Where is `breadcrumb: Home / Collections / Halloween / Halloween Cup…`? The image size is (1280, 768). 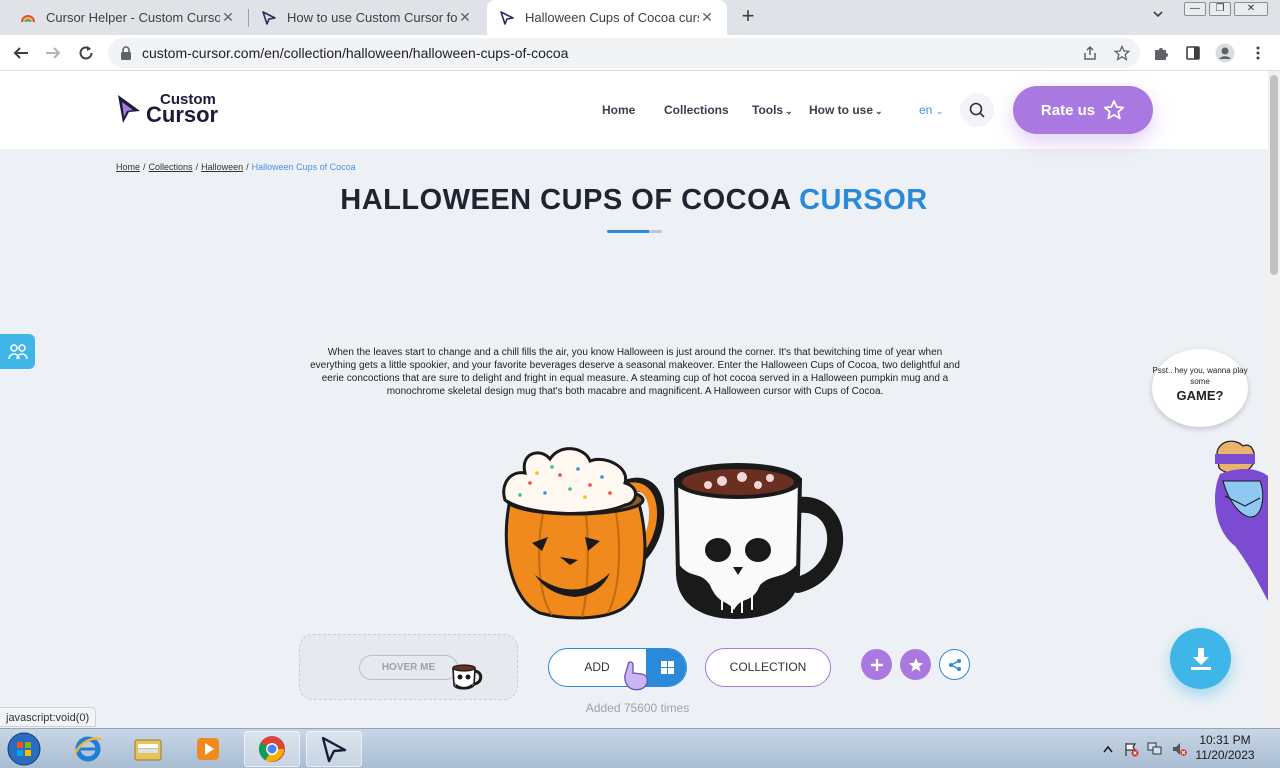 breadcrumb: Home / Collections / Halloween / Halloween Cup… is located at coordinates (236, 167).